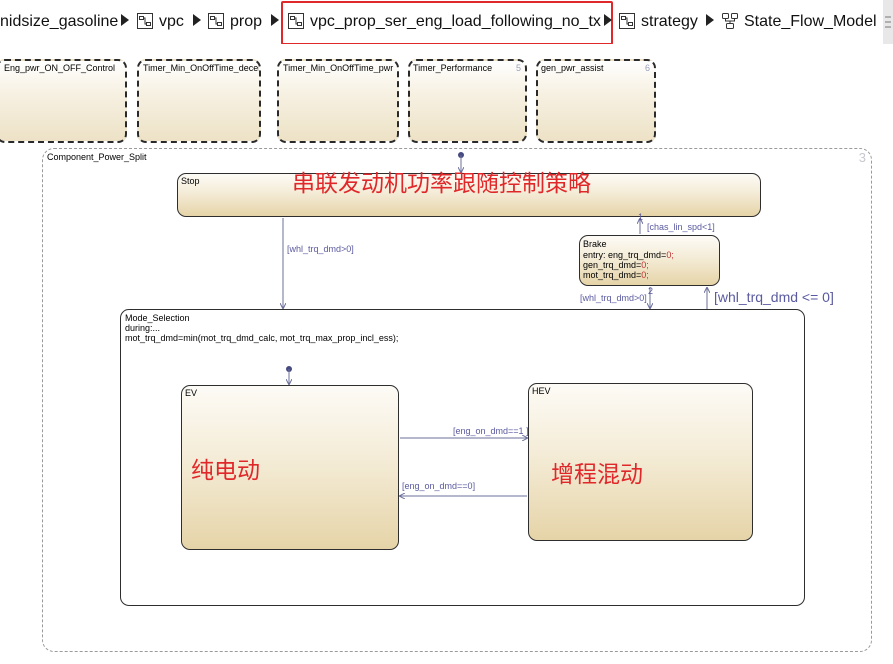  What do you see at coordinates (225, 471) in the screenshot?
I see `annotation-ev: 纯电动` at bounding box center [225, 471].